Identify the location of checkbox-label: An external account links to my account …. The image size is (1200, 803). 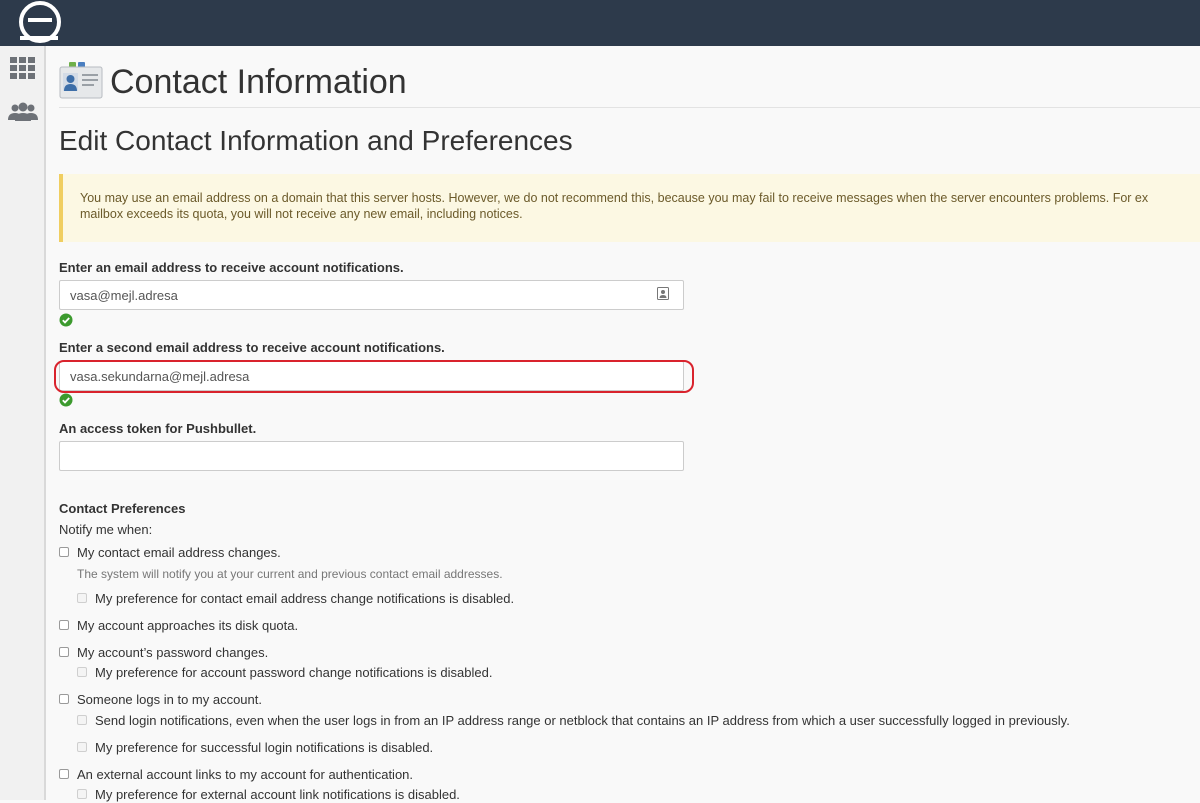
(245, 774).